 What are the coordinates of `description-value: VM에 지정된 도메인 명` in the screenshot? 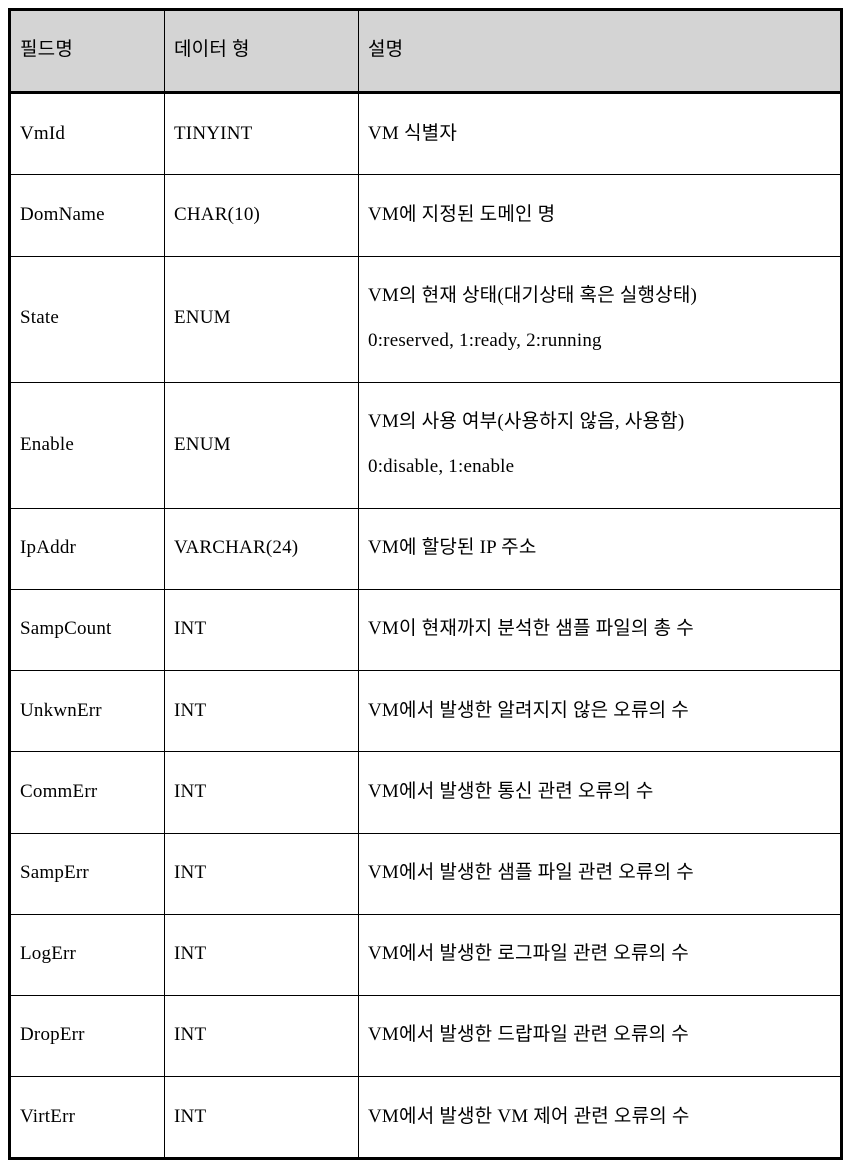 It's located at (462, 214).